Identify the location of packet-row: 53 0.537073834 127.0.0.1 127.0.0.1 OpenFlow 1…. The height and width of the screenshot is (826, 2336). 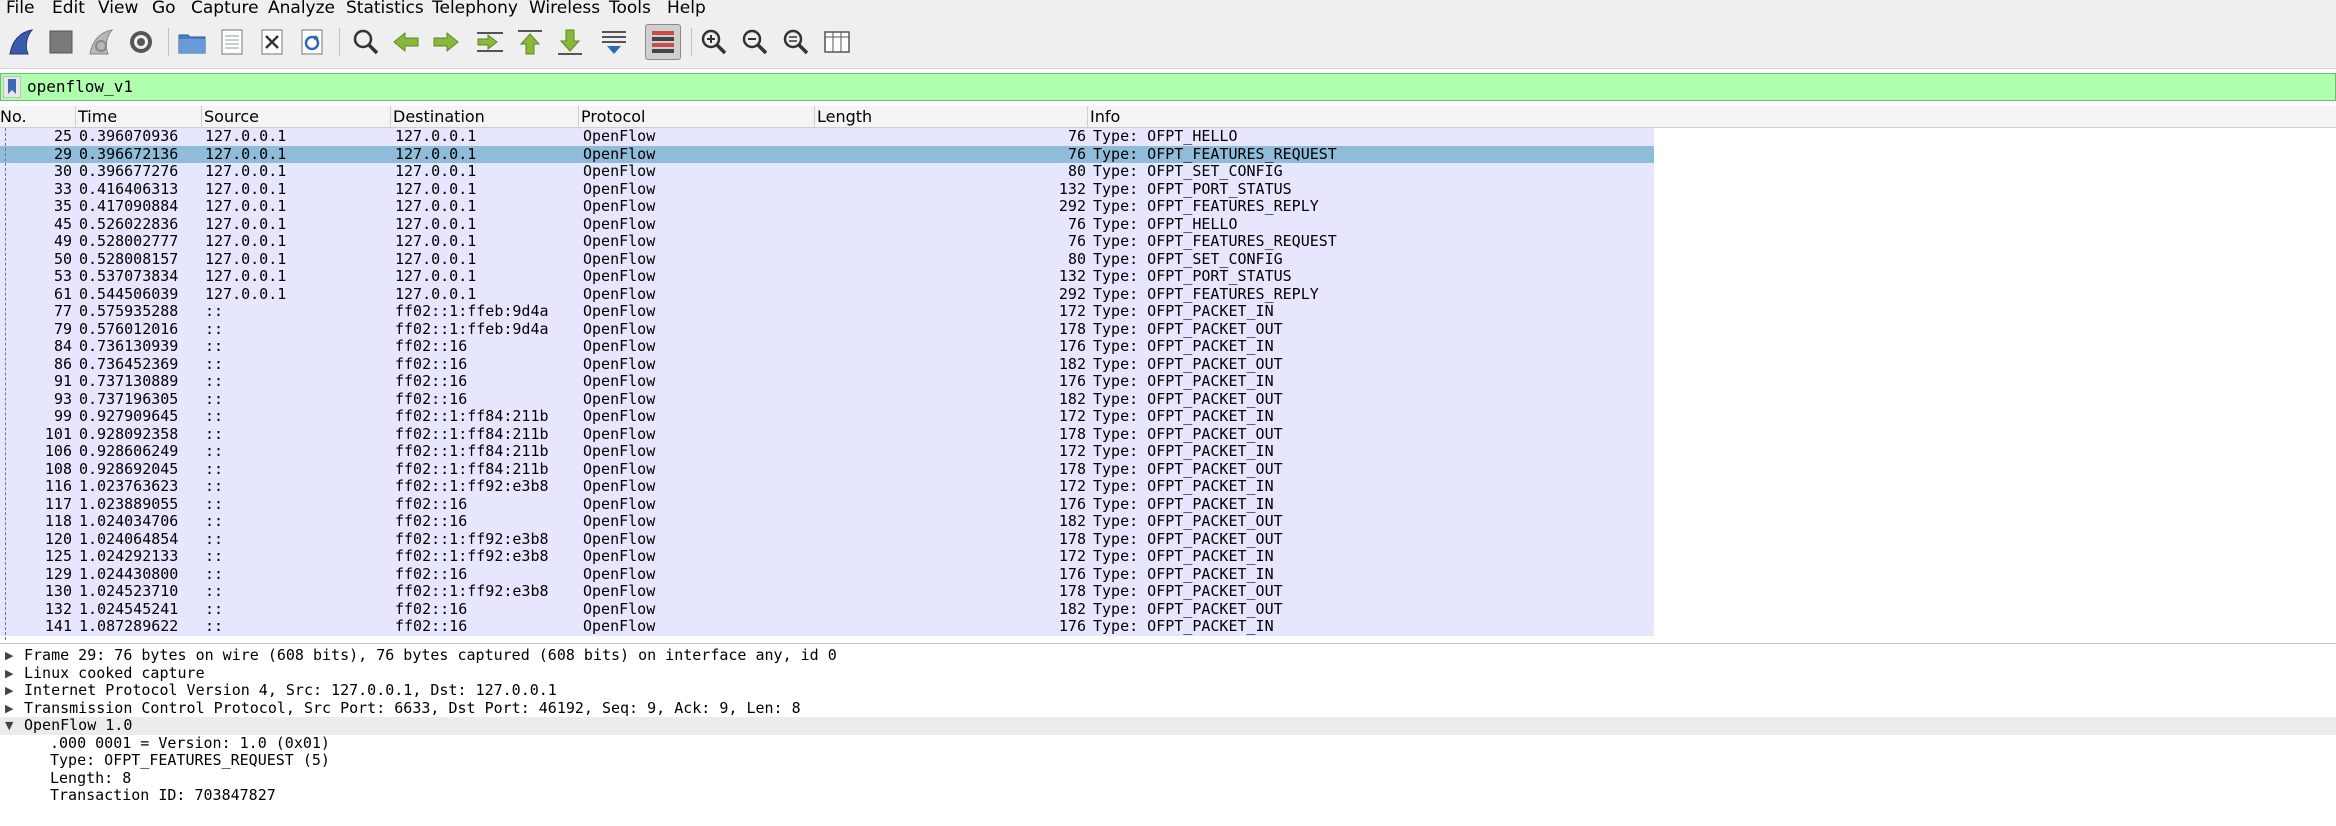
(827, 276).